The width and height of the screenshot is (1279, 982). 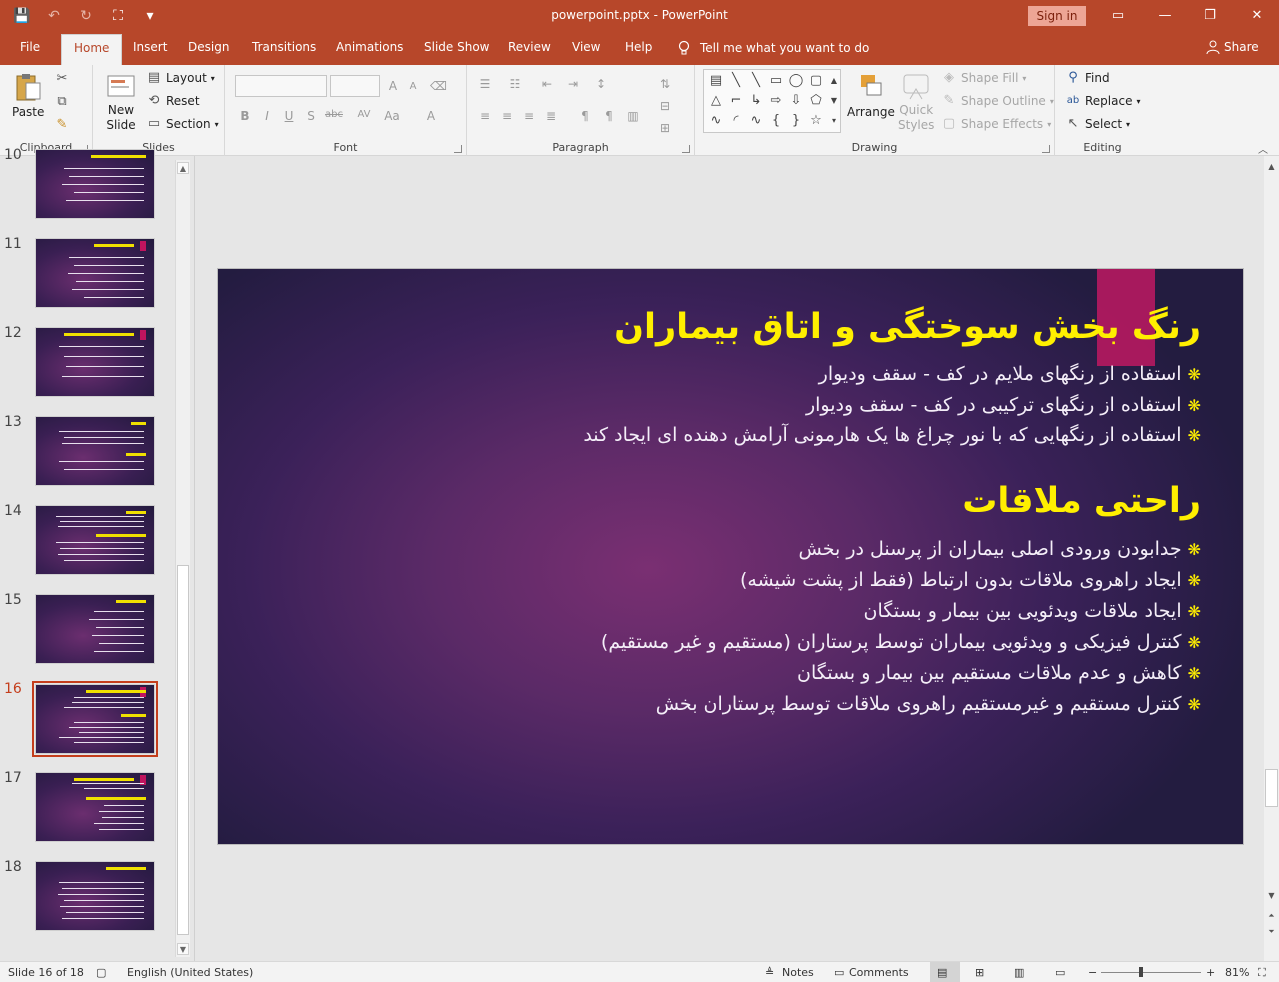 I want to click on rectangle-shape-icon: ▭, so click(x=776, y=81).